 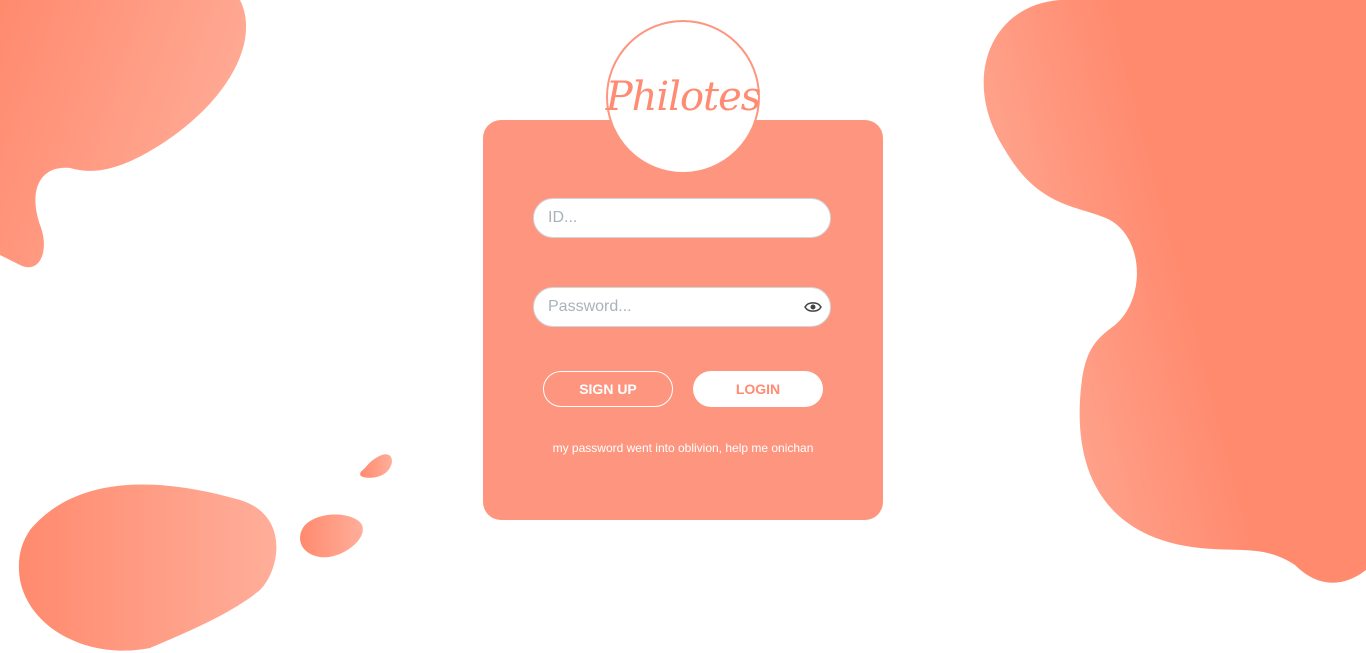 What do you see at coordinates (147, 567) in the screenshot?
I see `blob-bottom-left` at bounding box center [147, 567].